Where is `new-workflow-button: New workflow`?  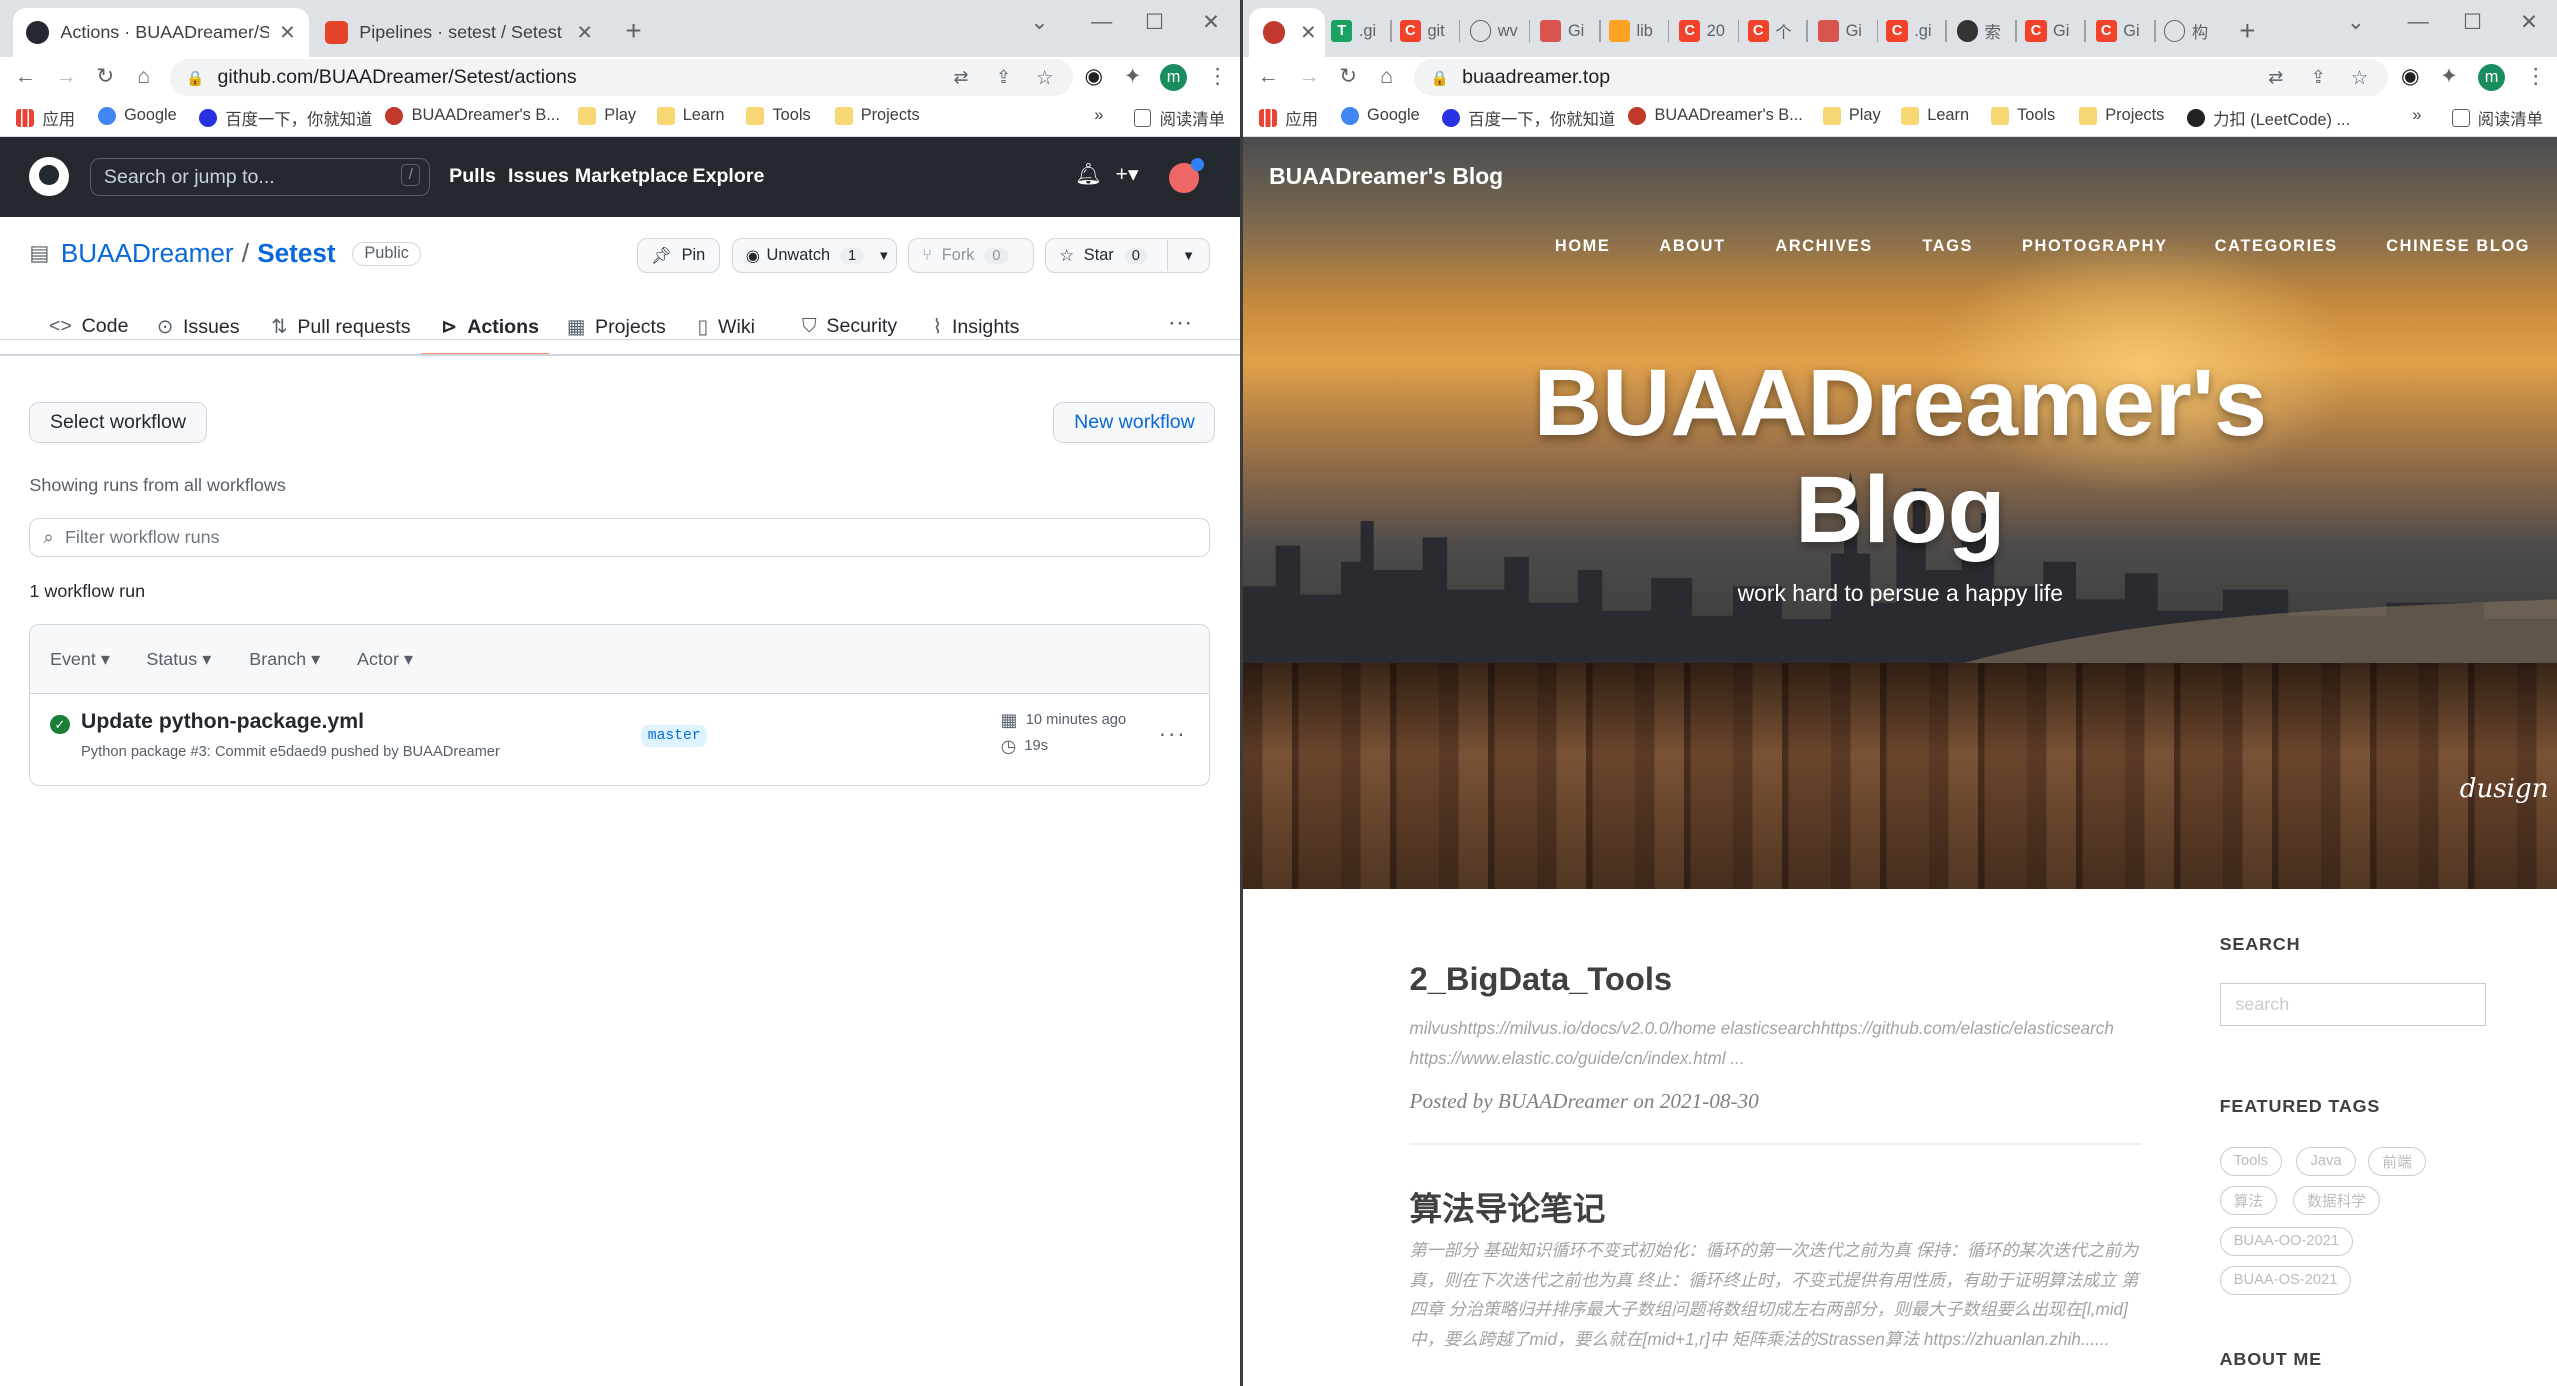
new-workflow-button: New workflow is located at coordinates (1134, 422).